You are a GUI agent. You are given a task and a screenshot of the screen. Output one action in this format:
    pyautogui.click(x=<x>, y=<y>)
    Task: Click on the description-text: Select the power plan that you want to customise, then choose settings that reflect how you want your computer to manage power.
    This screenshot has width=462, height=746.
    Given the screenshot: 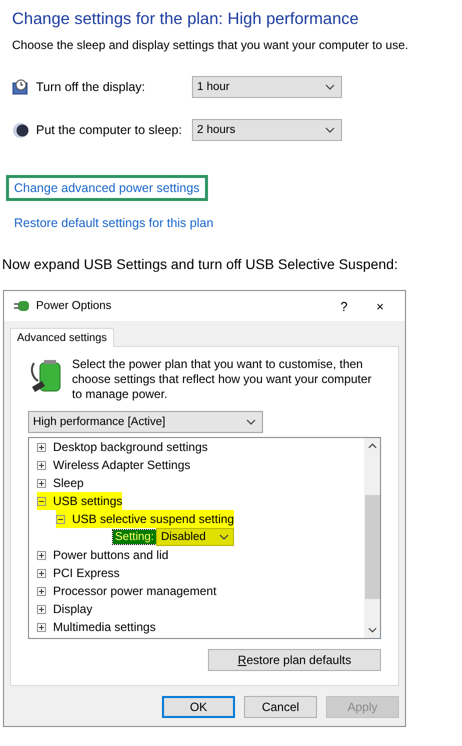 What is the action you would take?
    pyautogui.click(x=222, y=379)
    